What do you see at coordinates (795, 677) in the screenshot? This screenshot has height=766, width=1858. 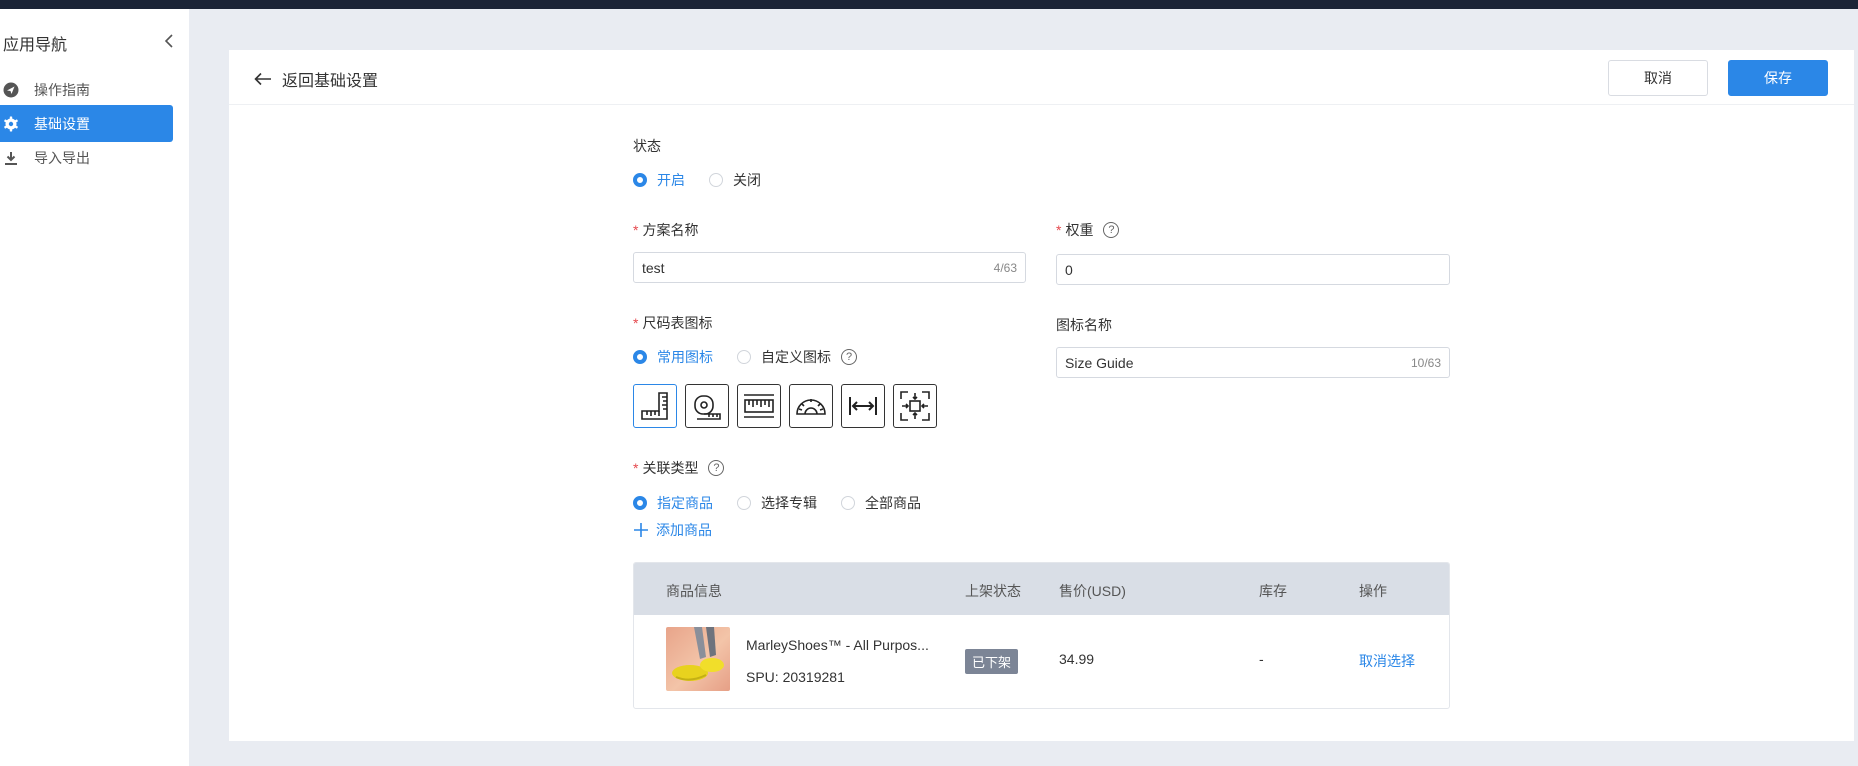 I see `product-spu: SPU: 20319281` at bounding box center [795, 677].